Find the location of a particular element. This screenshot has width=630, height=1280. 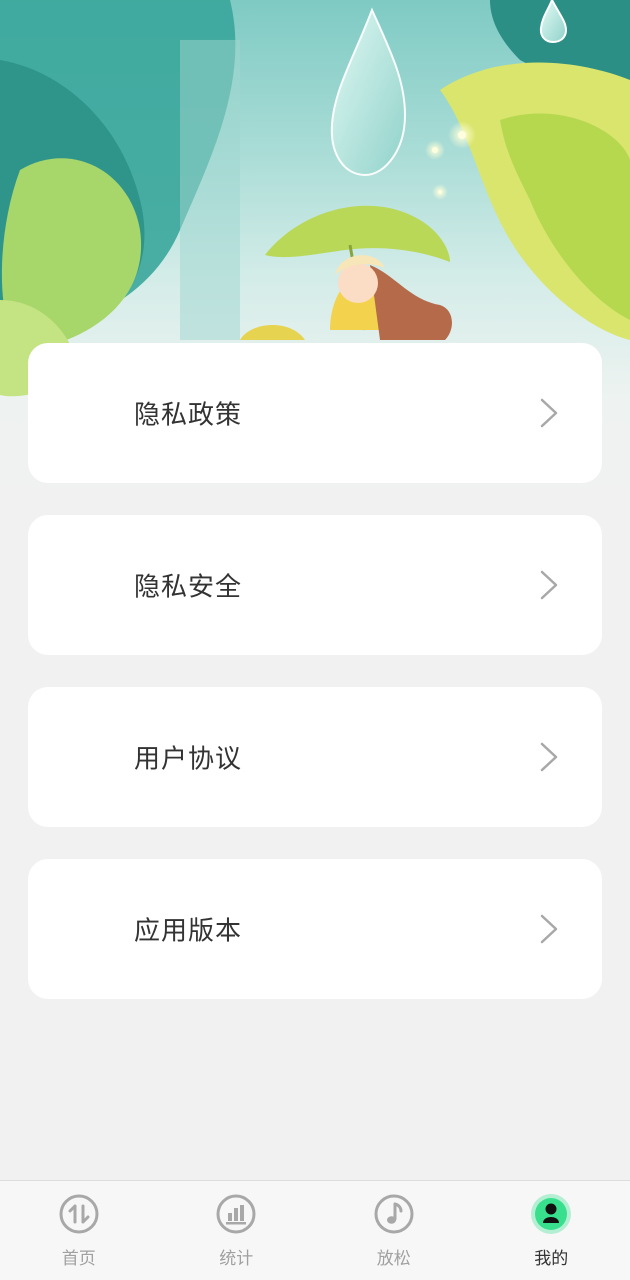

tab-stats: 统计 is located at coordinates (237, 1230).